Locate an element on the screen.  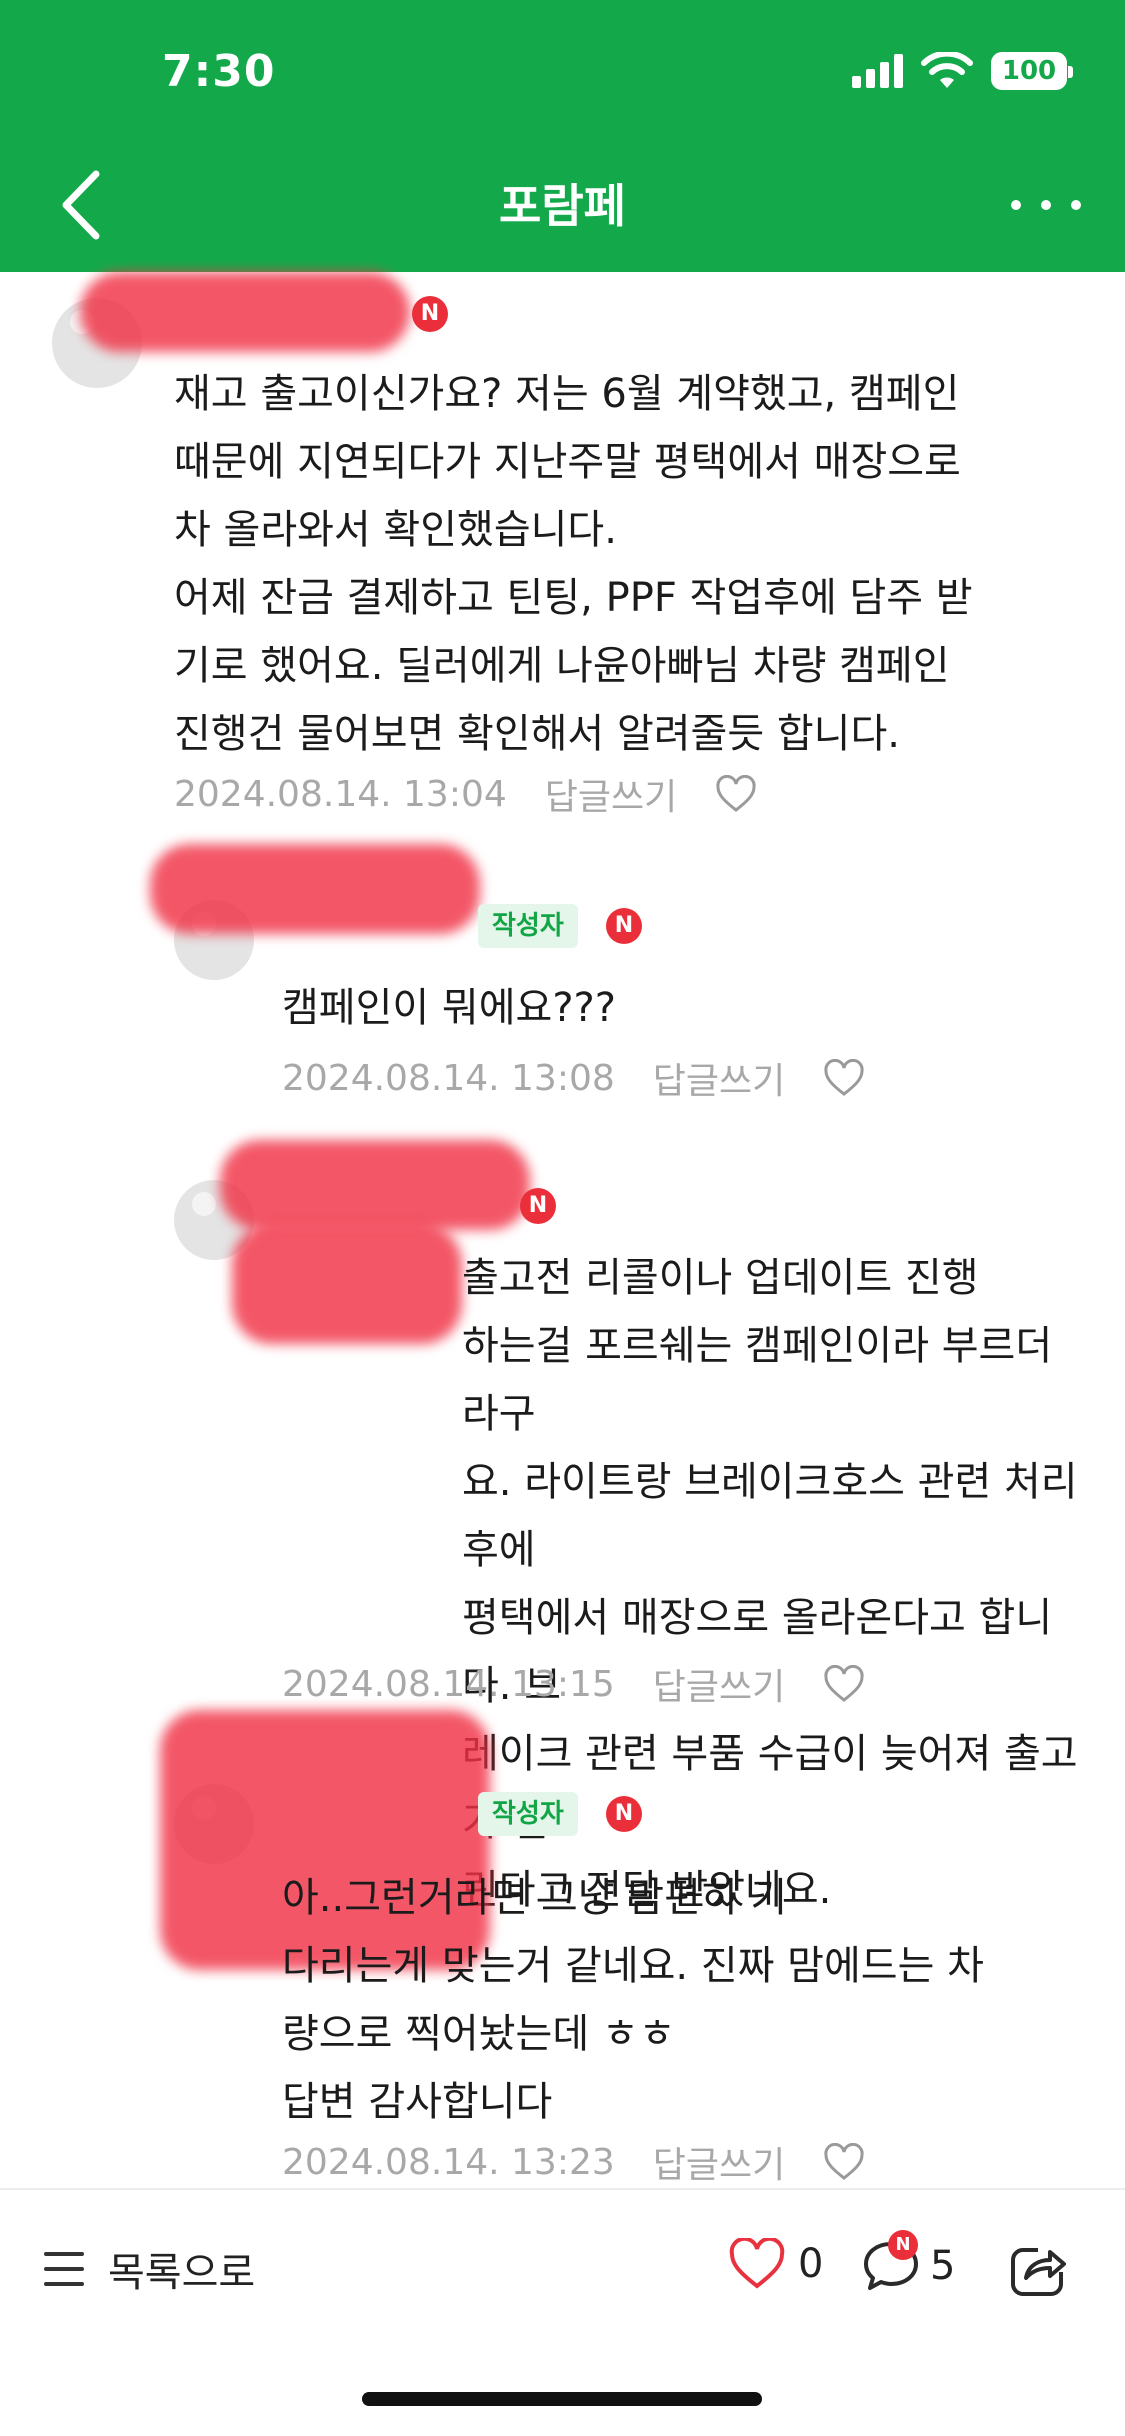
battery-icon: 100 is located at coordinates (1032, 71).